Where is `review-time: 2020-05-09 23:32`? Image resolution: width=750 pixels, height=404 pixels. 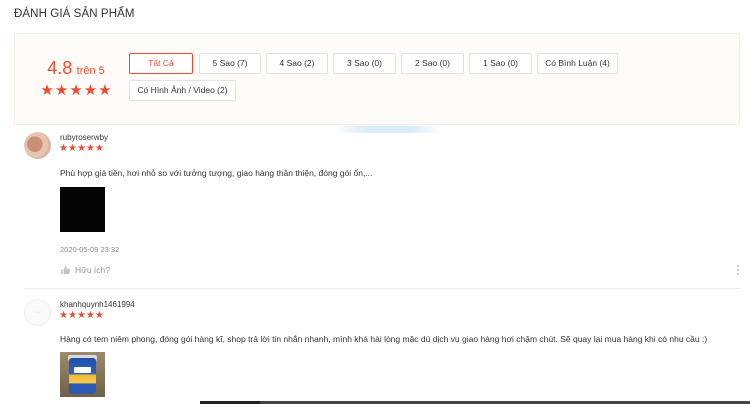 review-time: 2020-05-09 23:32 is located at coordinates (90, 249).